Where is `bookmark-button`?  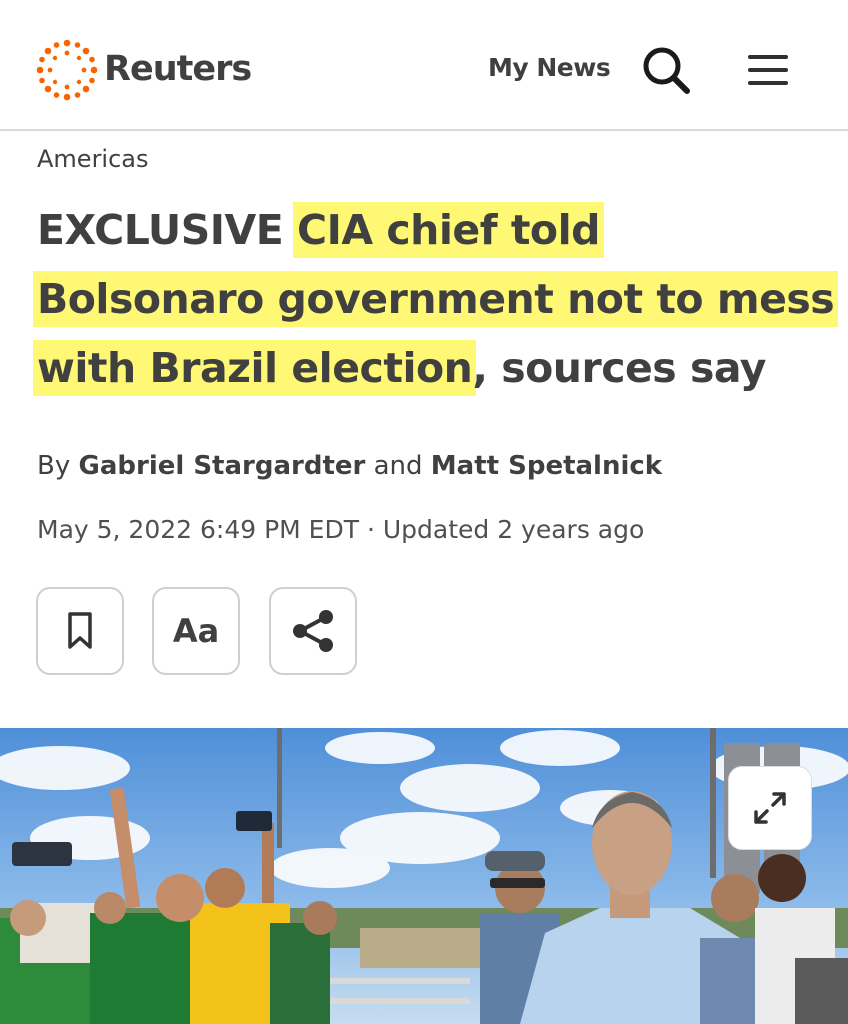
bookmark-button is located at coordinates (80, 631).